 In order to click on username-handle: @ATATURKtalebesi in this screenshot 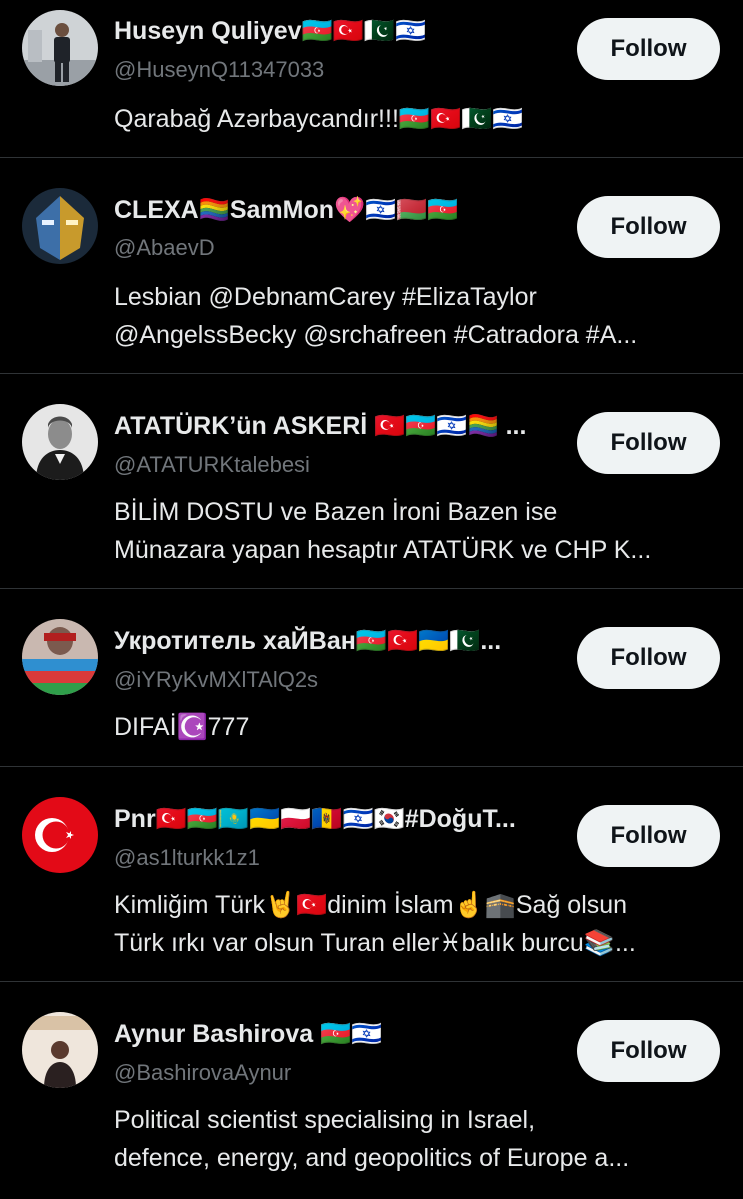, I will do `click(340, 465)`.